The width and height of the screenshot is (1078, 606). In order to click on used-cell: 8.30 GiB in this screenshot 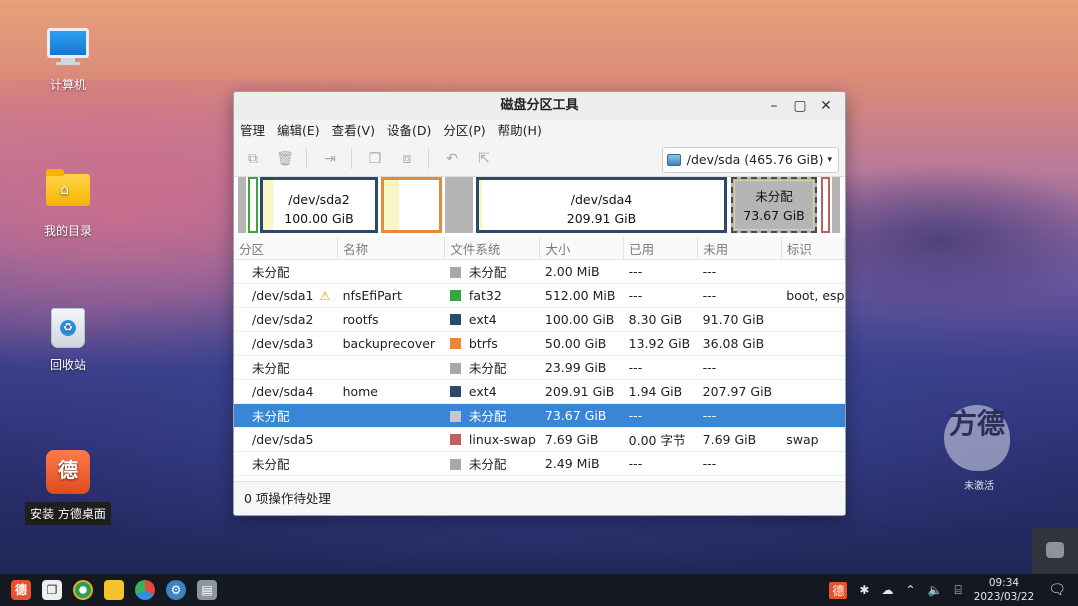, I will do `click(660, 319)`.